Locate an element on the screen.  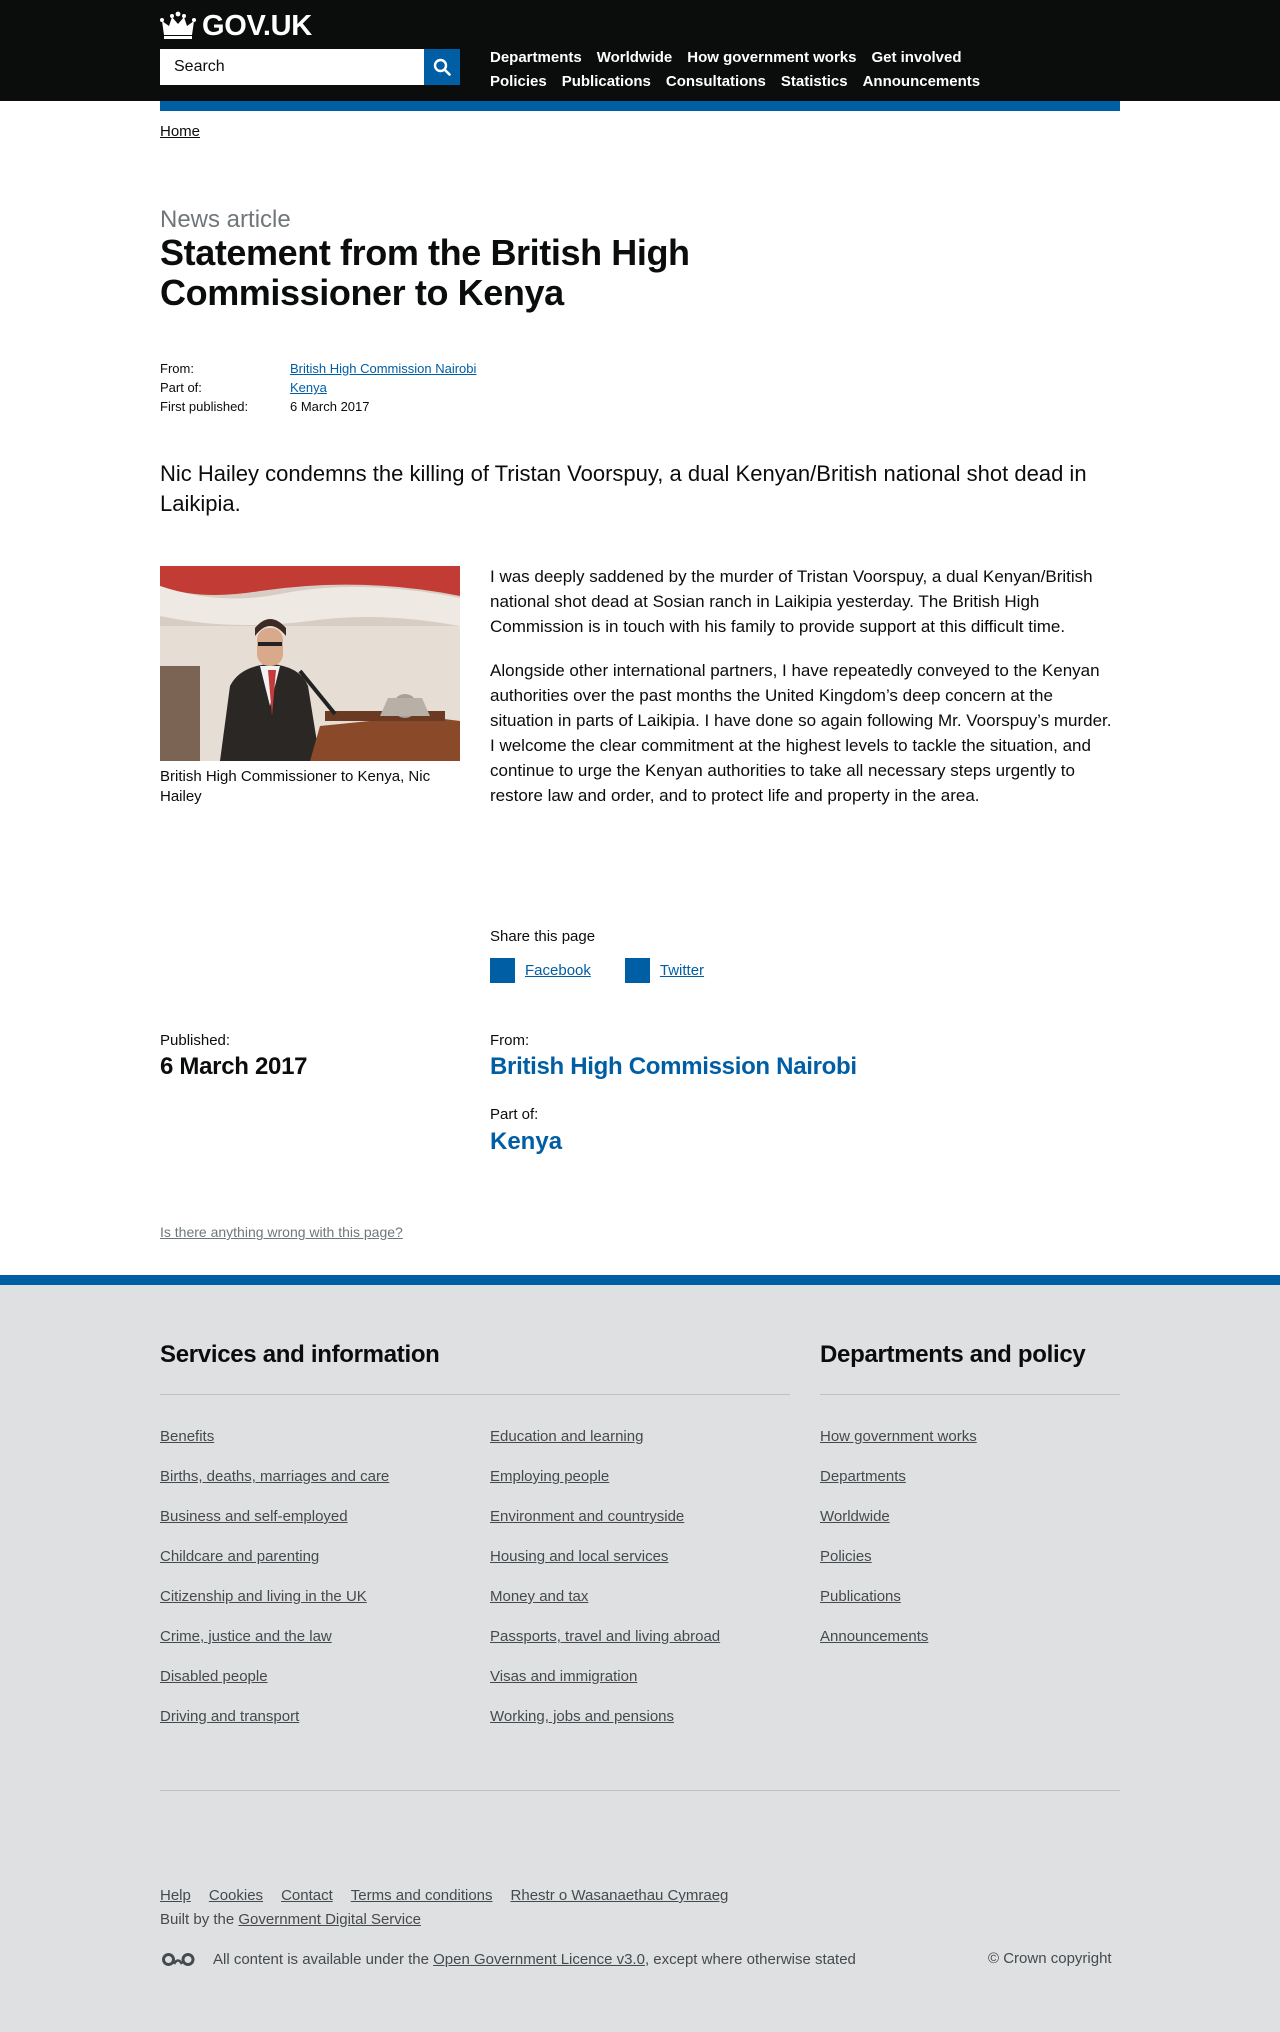
footer-link: Education and learning is located at coordinates (566, 1436).